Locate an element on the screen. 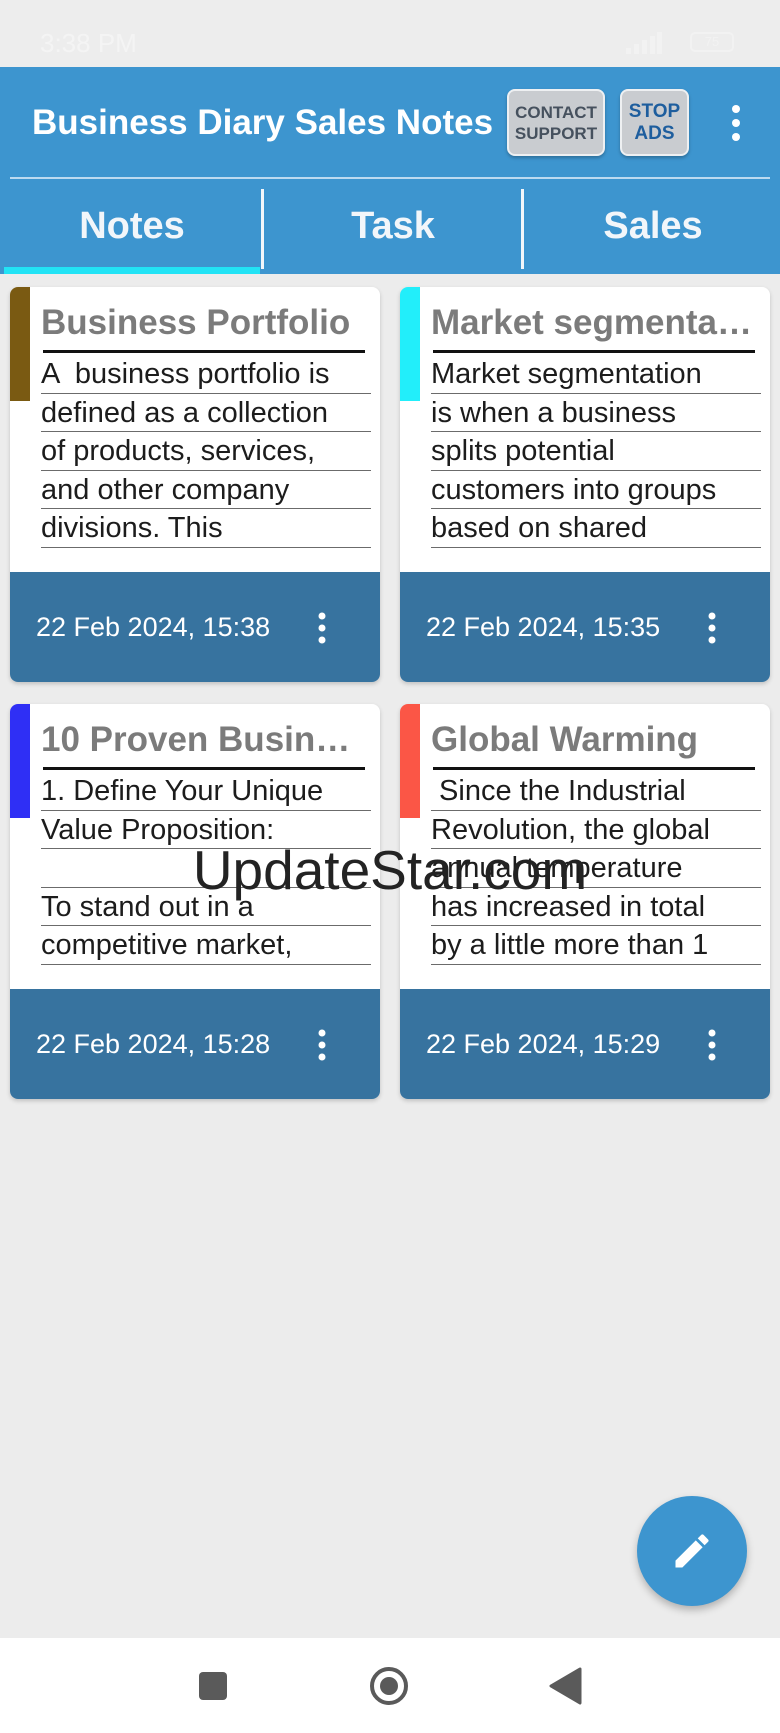 This screenshot has height=1733, width=780. note-date: 22 Feb 2024, 15:28 is located at coordinates (153, 1044).